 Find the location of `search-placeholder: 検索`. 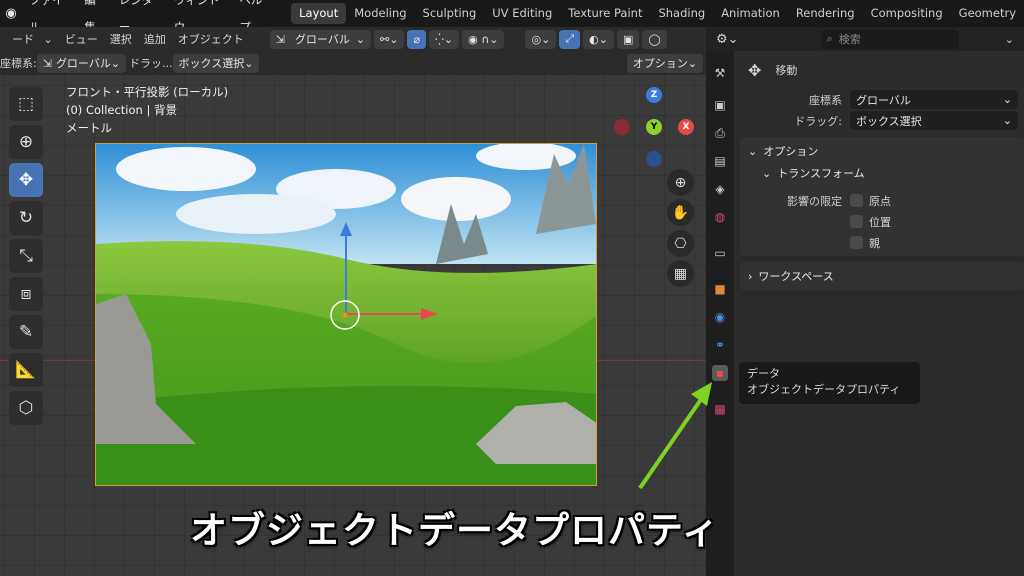

search-placeholder: 検索 is located at coordinates (849, 39).